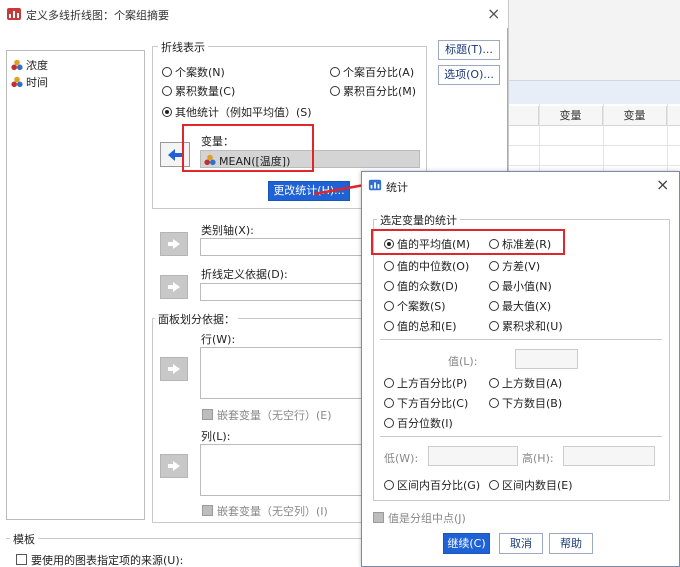 This screenshot has height=567, width=680. Describe the element at coordinates (227, 230) in the screenshot. I see `category-axis-label: 类别轴(X):` at that location.